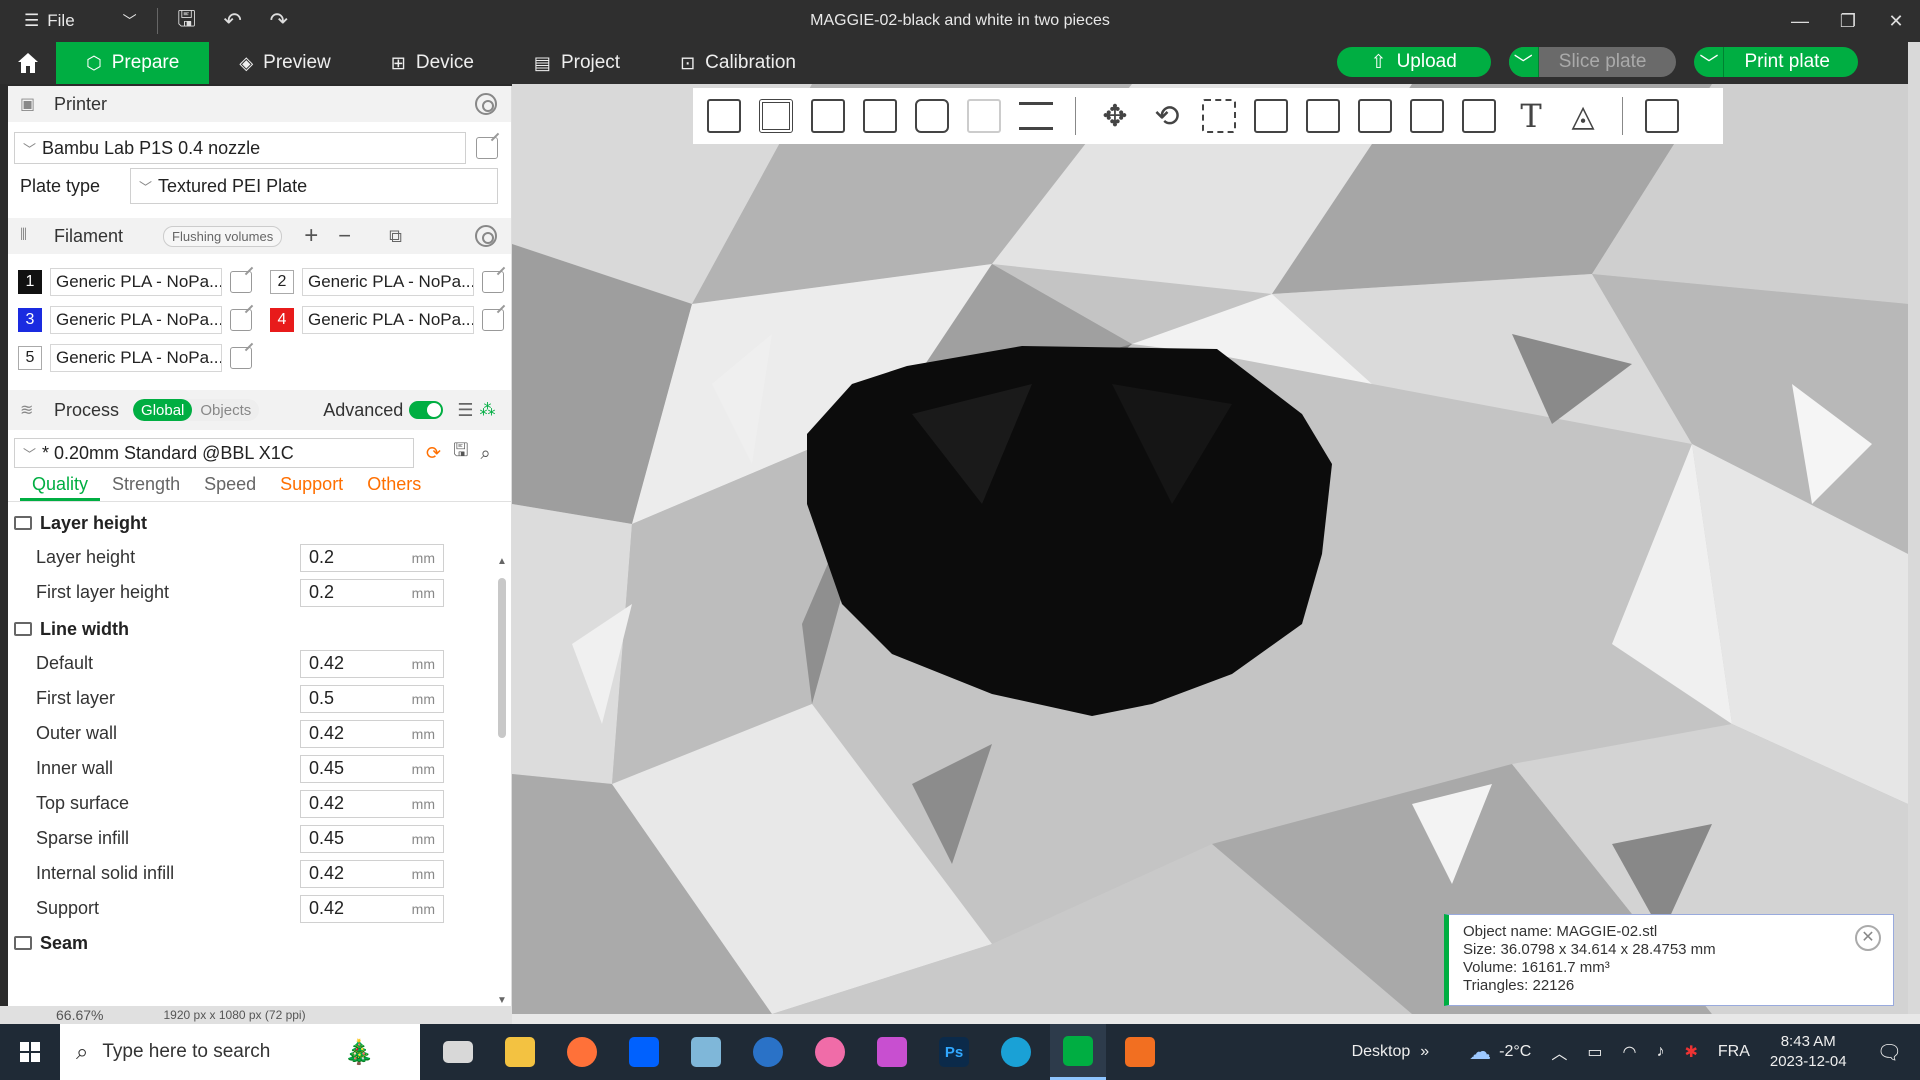 The height and width of the screenshot is (1080, 1920). Describe the element at coordinates (460, 453) in the screenshot. I see `save-preset-icon: 🖫` at that location.